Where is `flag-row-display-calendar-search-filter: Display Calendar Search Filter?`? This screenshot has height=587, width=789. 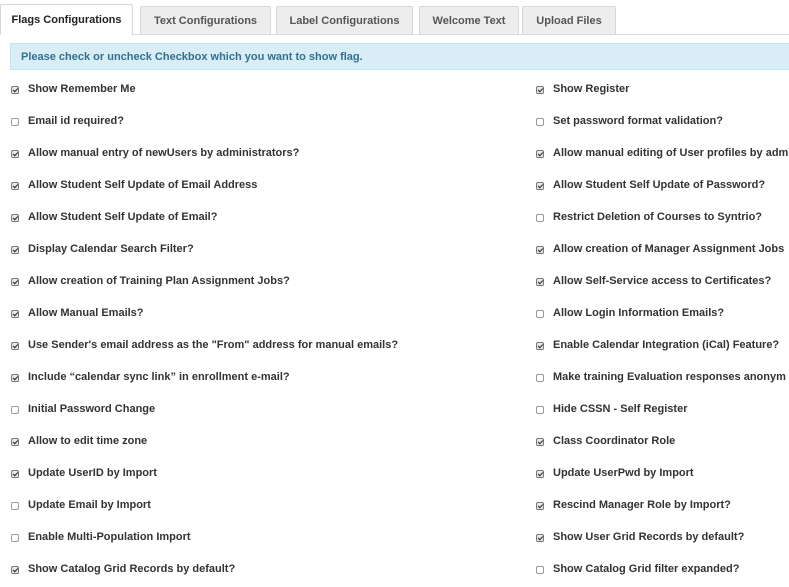 flag-row-display-calendar-search-filter: Display Calendar Search Filter? is located at coordinates (102, 249).